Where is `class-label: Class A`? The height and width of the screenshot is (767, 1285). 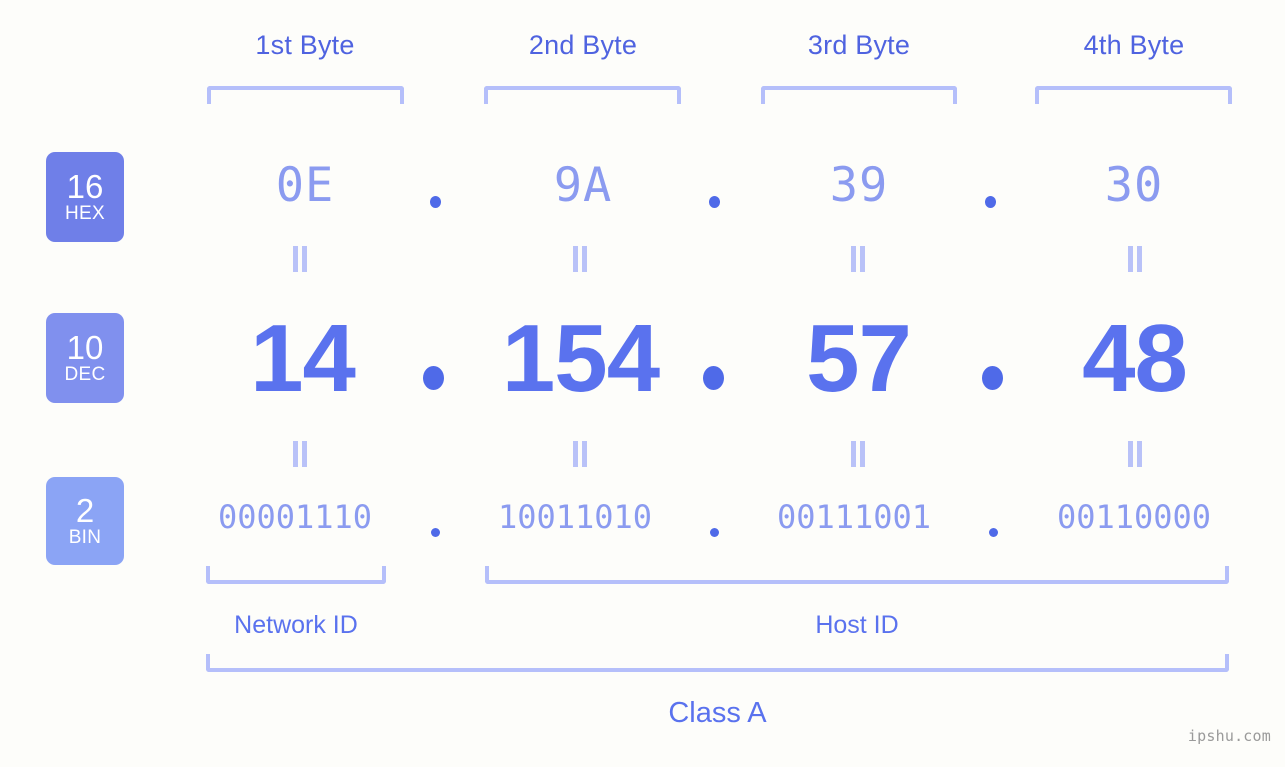
class-label: Class A is located at coordinates (717, 713).